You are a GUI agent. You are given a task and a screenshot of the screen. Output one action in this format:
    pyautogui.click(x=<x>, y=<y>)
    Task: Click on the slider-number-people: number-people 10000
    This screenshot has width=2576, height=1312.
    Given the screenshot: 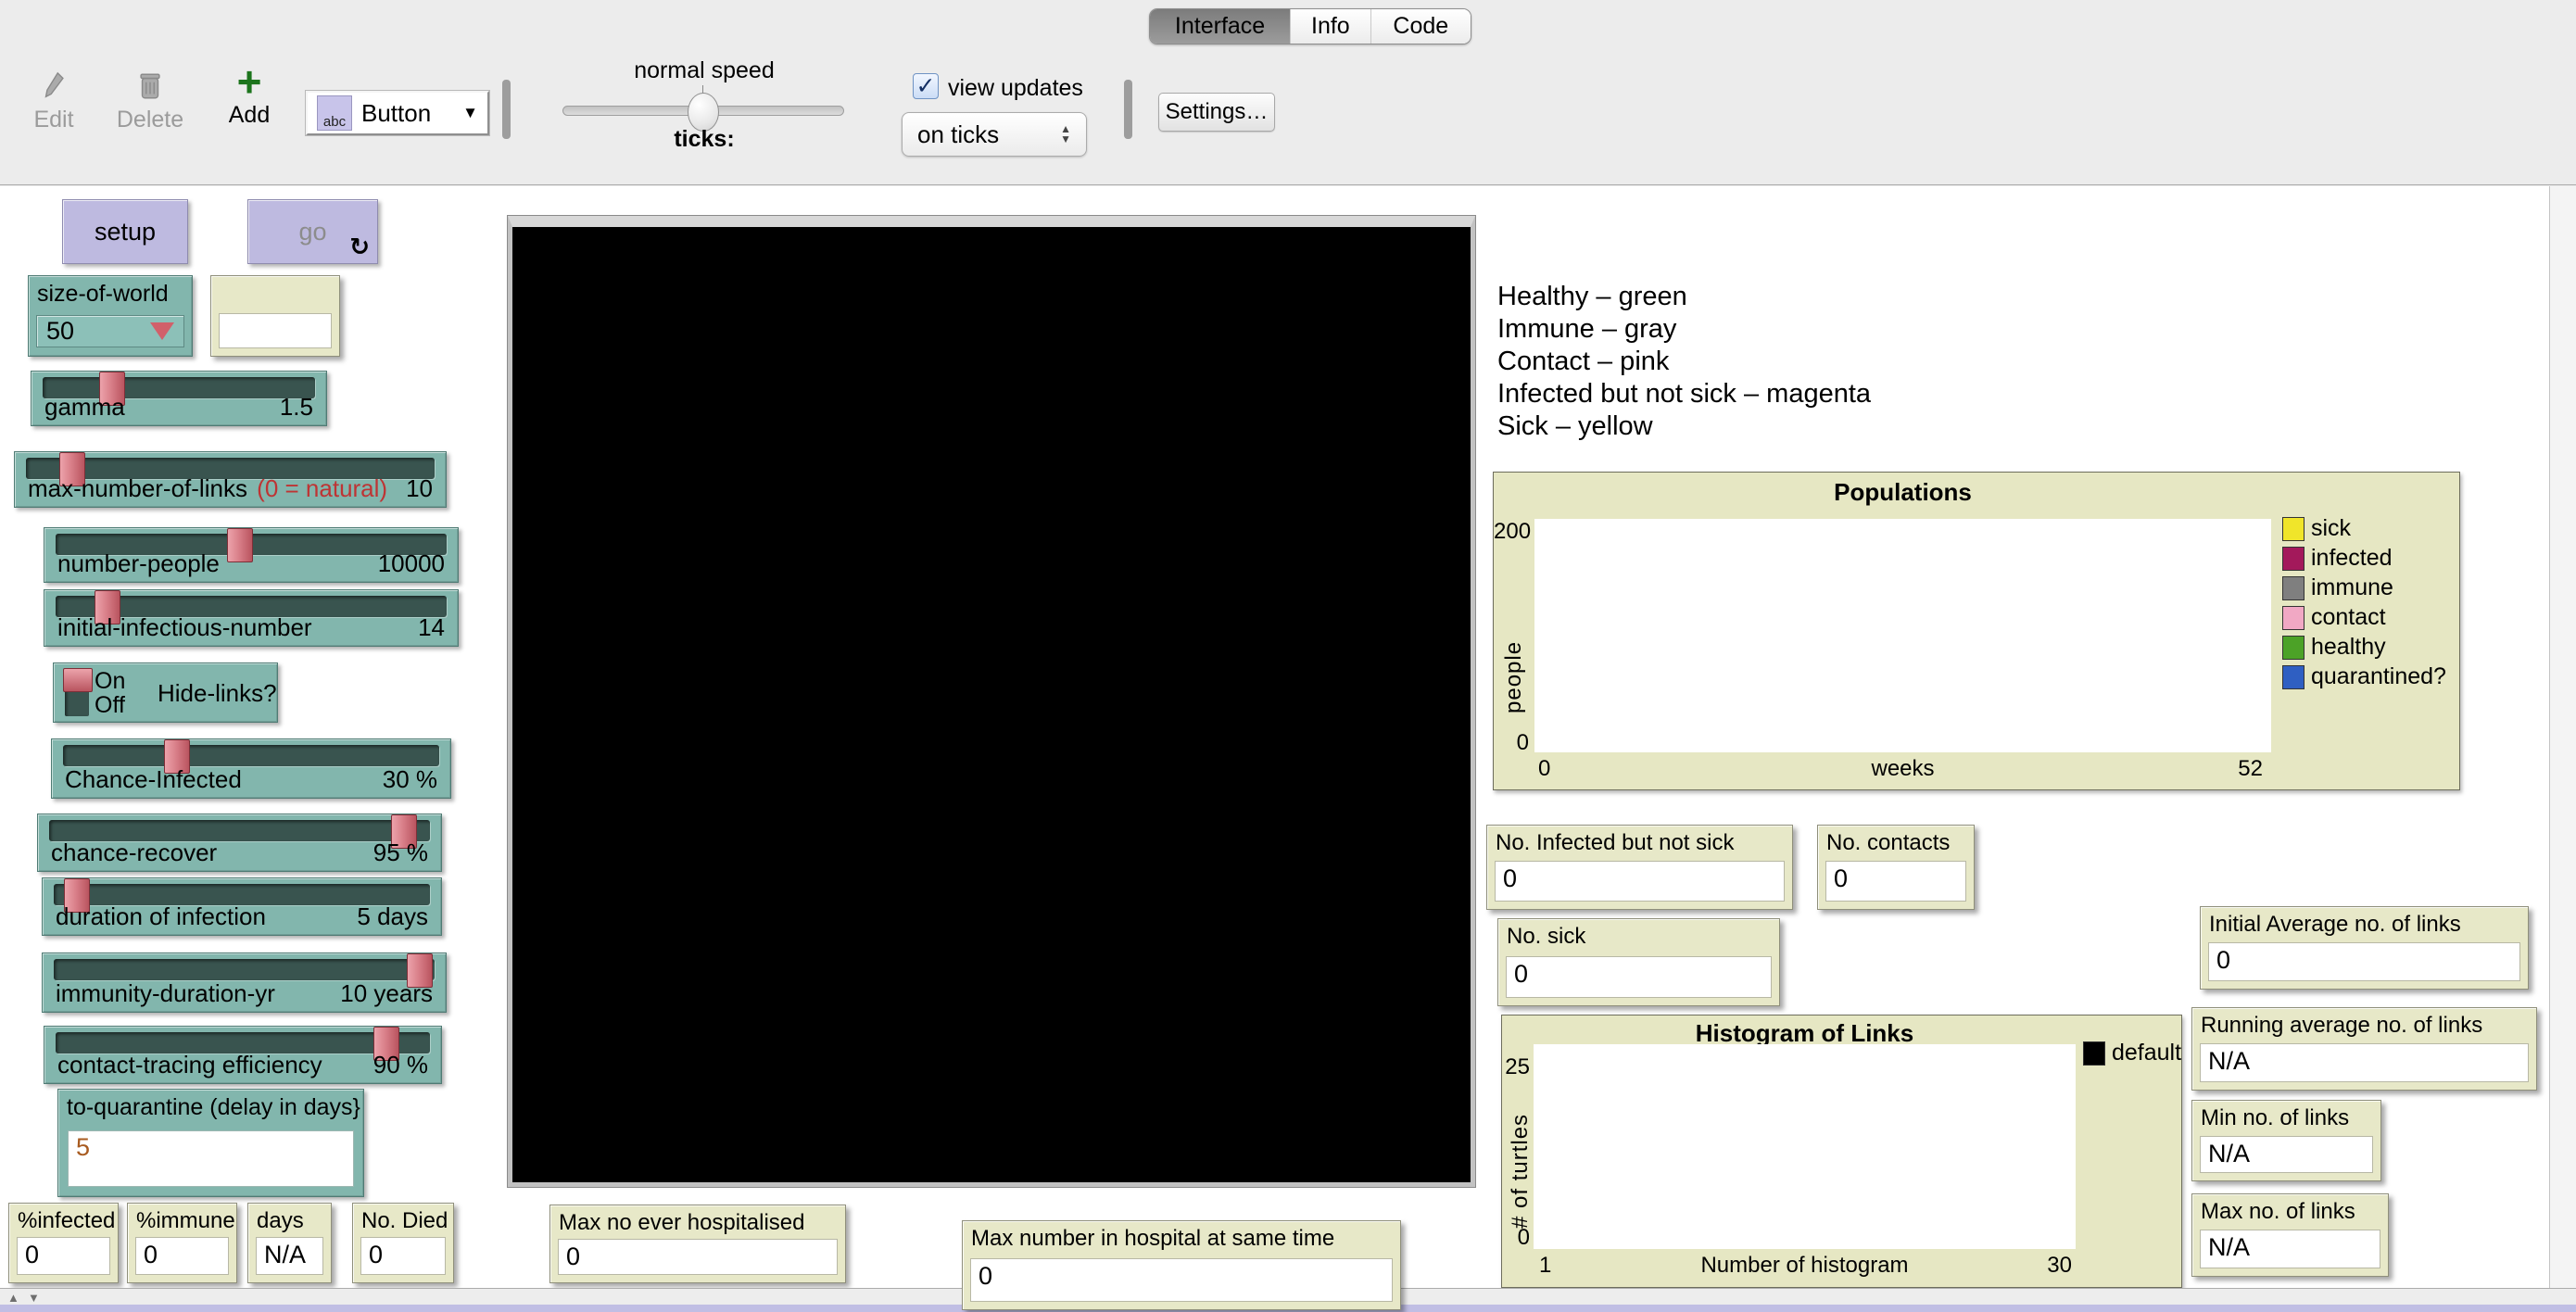 What is the action you would take?
    pyautogui.click(x=251, y=555)
    